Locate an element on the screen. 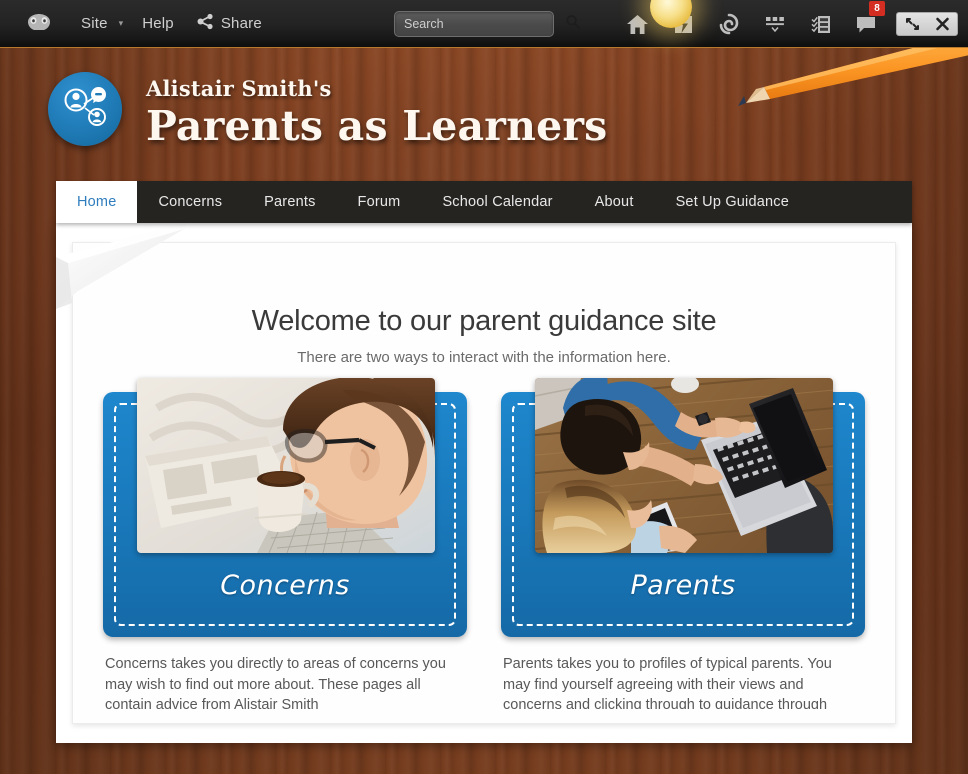 The image size is (968, 774). welcome-heading: Welcome to our parent guidance site is located at coordinates (484, 321).